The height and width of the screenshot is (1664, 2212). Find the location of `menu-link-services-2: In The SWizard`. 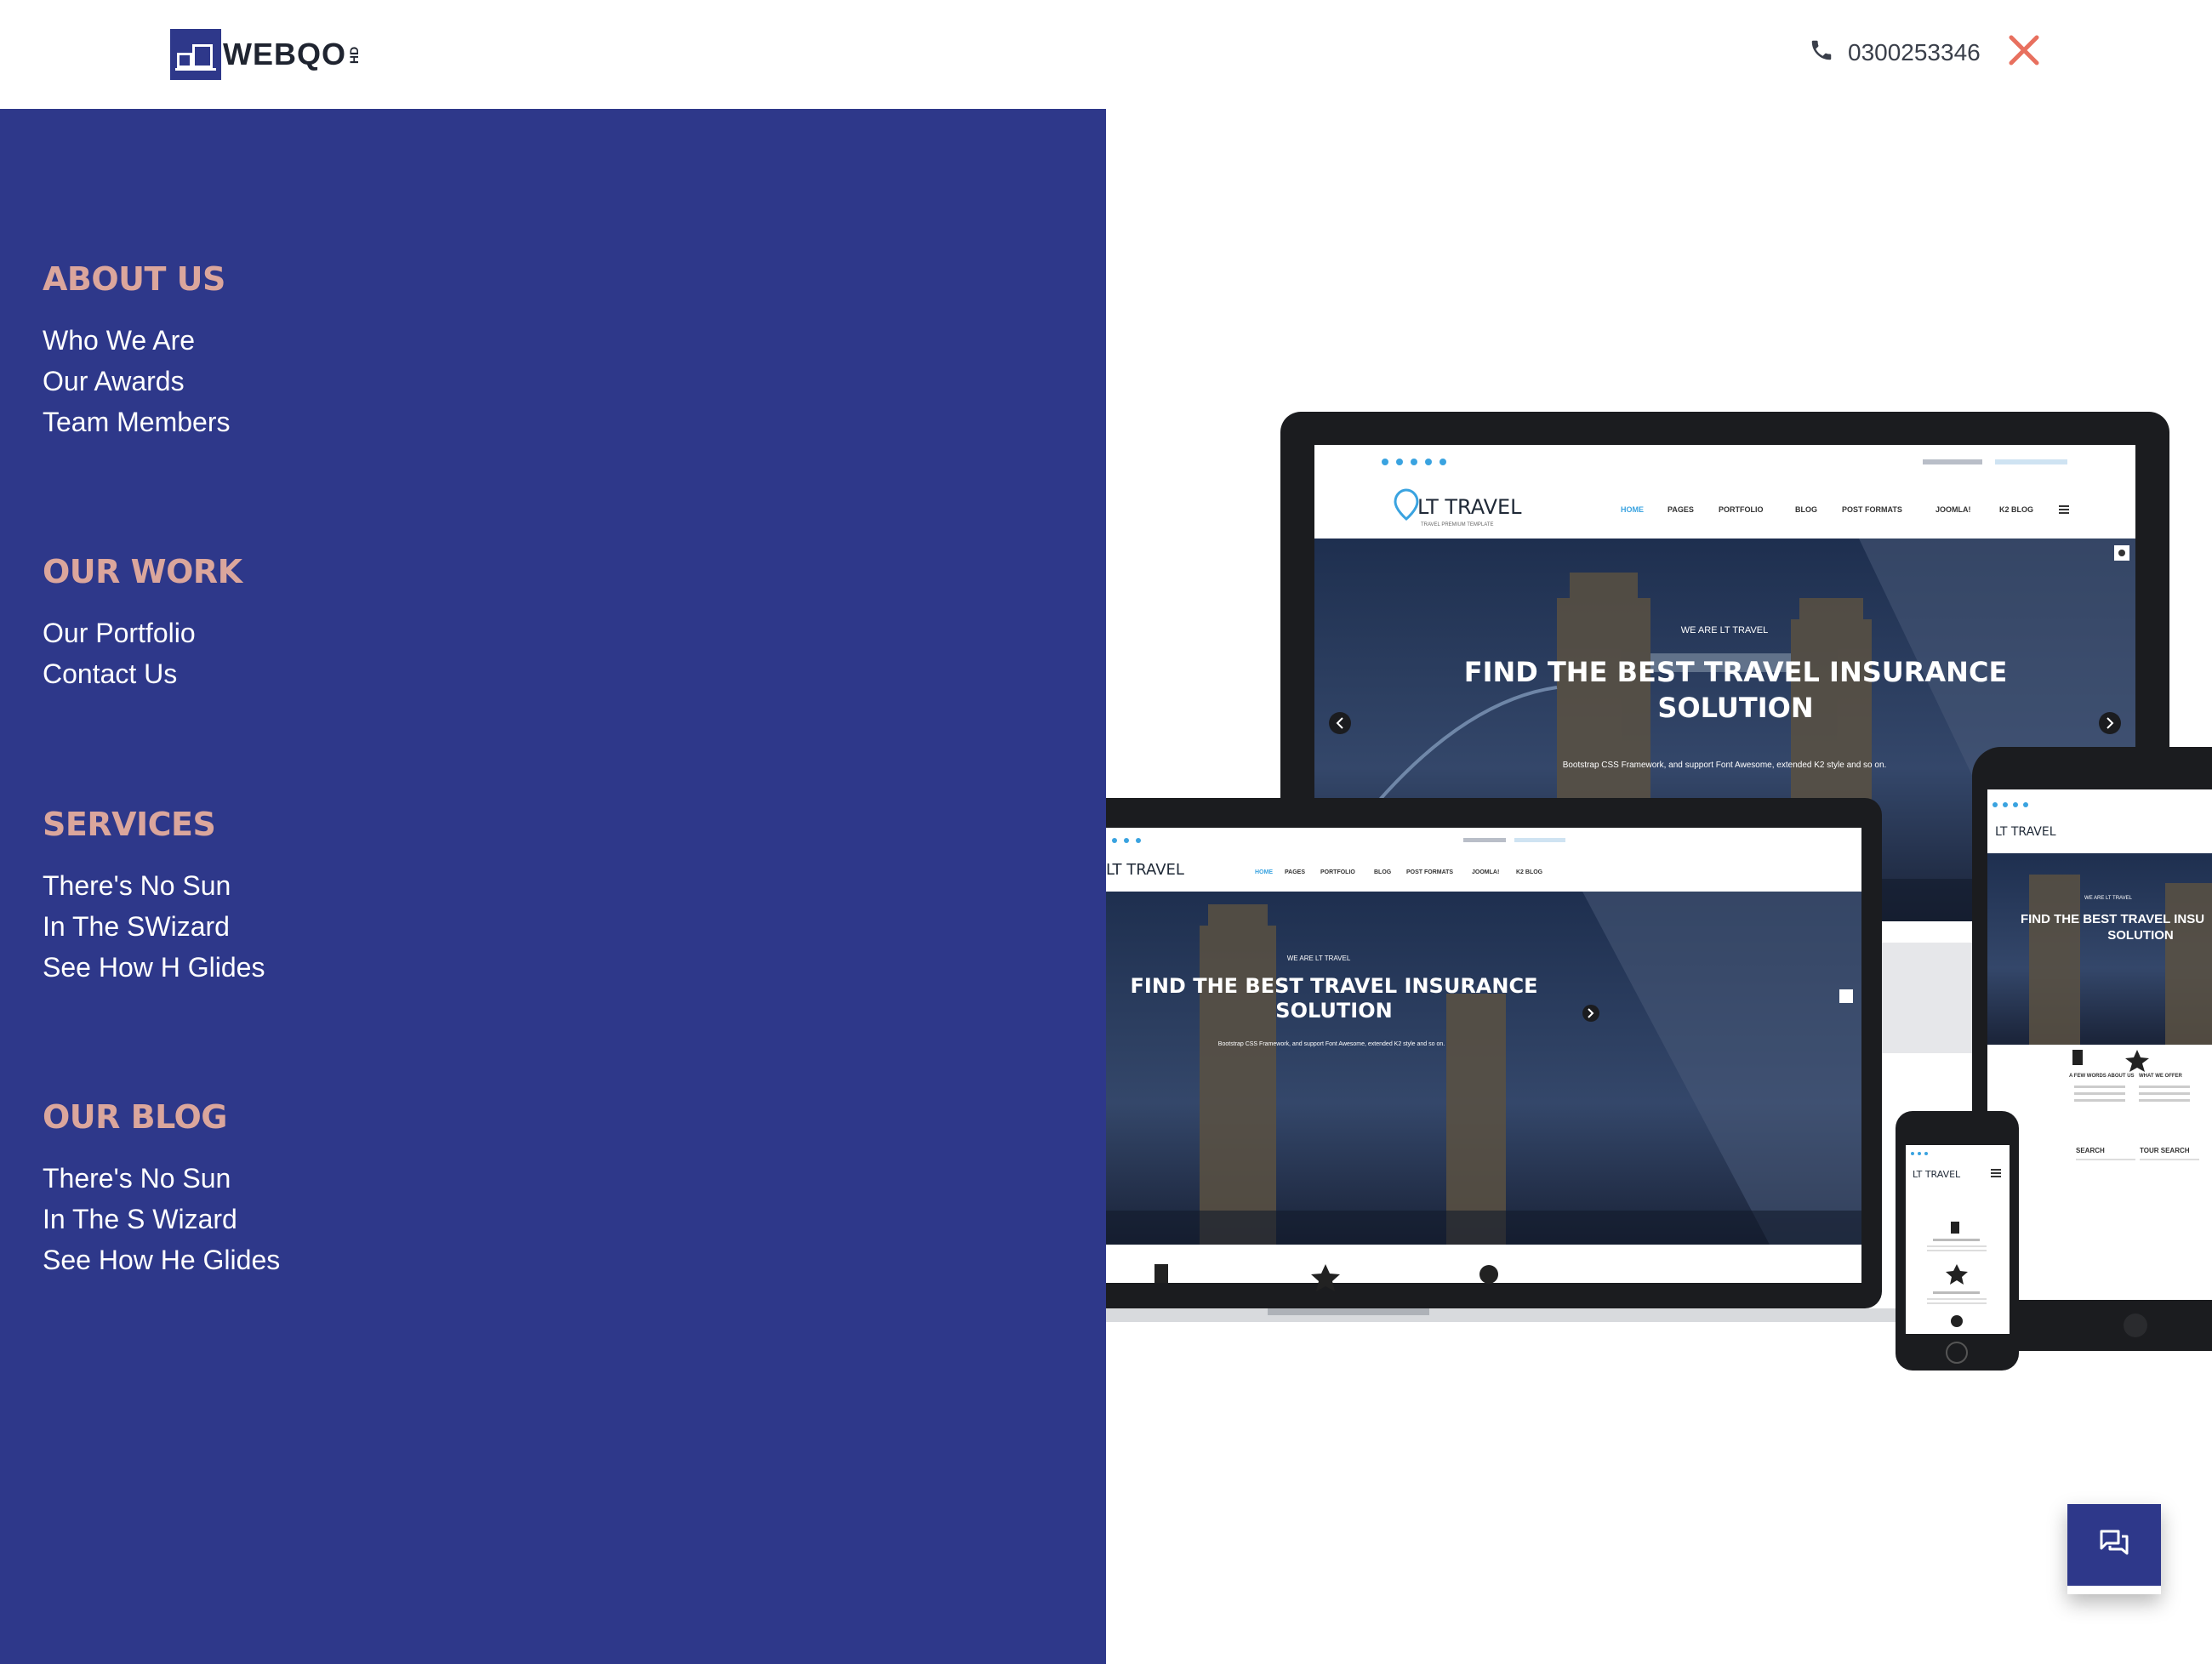

menu-link-services-2: In The SWizard is located at coordinates (154, 926).